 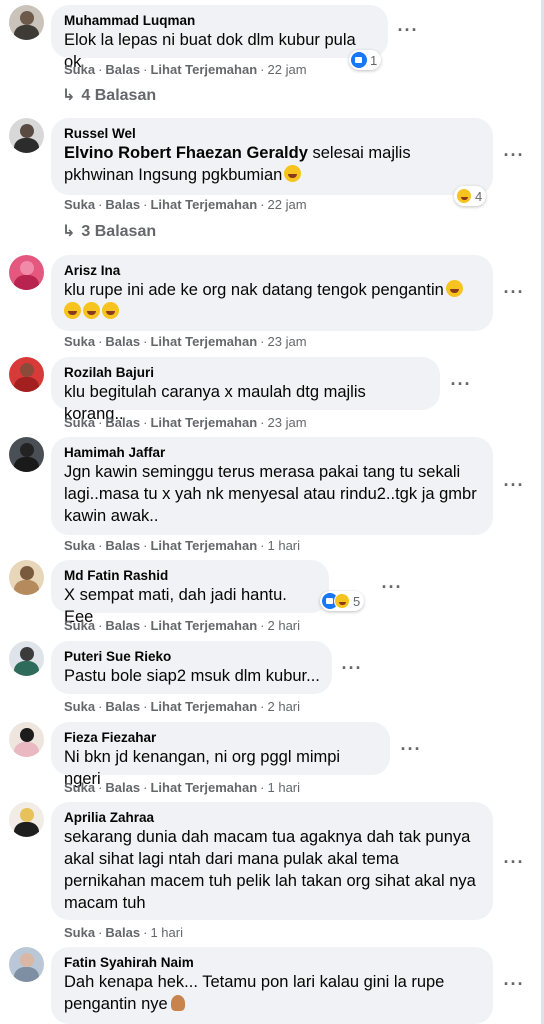 What do you see at coordinates (186, 153) in the screenshot?
I see `mention-link: Elvino Robert Fhaezan Geraldy` at bounding box center [186, 153].